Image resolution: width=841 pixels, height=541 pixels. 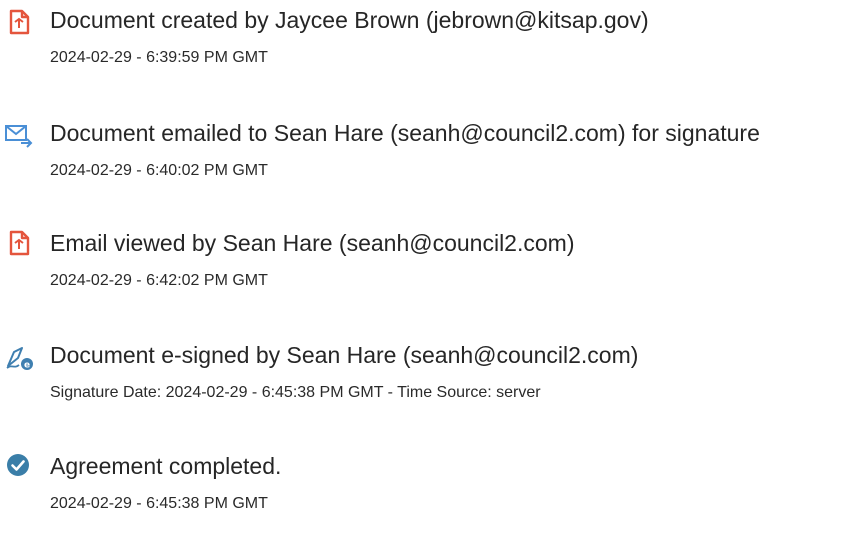 What do you see at coordinates (159, 170) in the screenshot?
I see `event-timestamp: 2024-02-29 - 6:40:02 PM GMT` at bounding box center [159, 170].